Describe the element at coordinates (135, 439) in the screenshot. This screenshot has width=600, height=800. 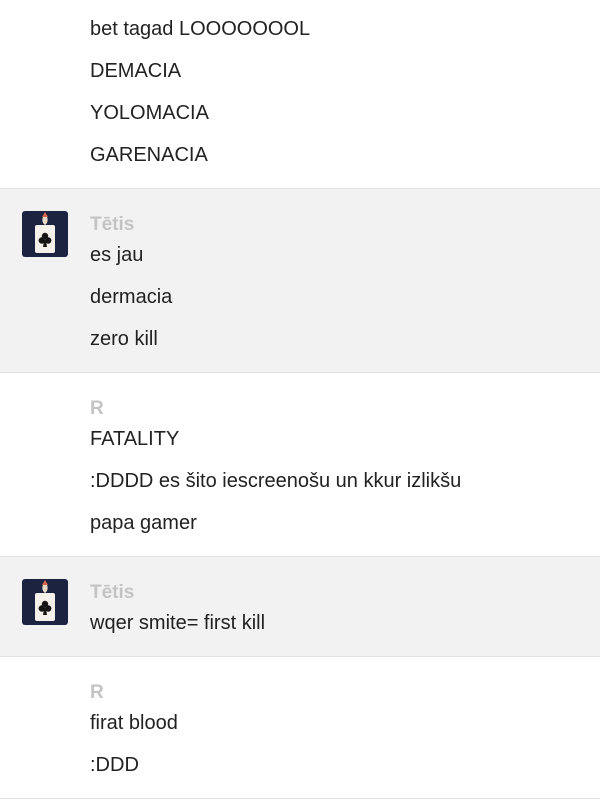
I see `message-text: FATALITY` at that location.